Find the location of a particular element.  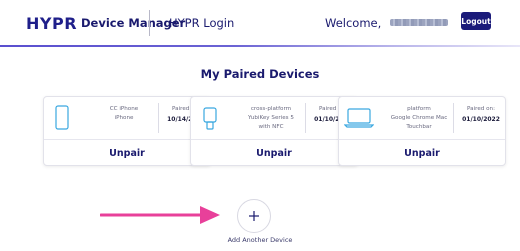

device-name-line: Google Chrome Mac is located at coordinates (419, 118).